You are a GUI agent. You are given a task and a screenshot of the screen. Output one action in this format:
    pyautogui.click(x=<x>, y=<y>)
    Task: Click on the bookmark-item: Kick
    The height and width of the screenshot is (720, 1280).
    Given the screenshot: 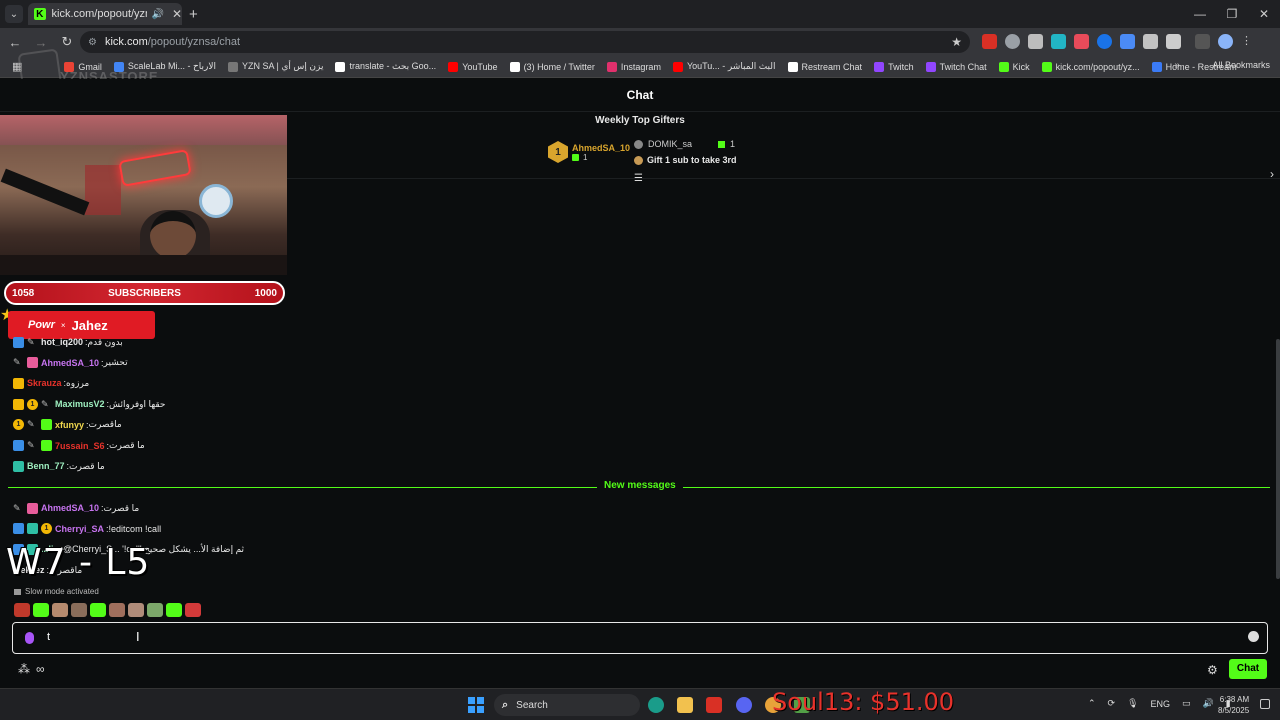 What is the action you would take?
    pyautogui.click(x=1014, y=66)
    